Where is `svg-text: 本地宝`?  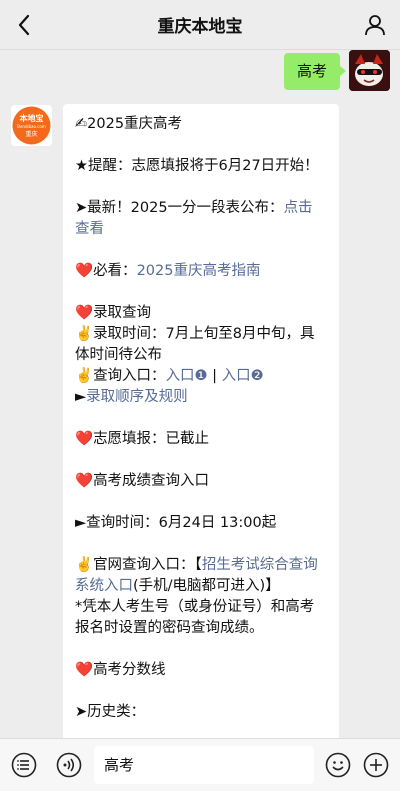
svg-text: 本地宝 is located at coordinates (31, 118).